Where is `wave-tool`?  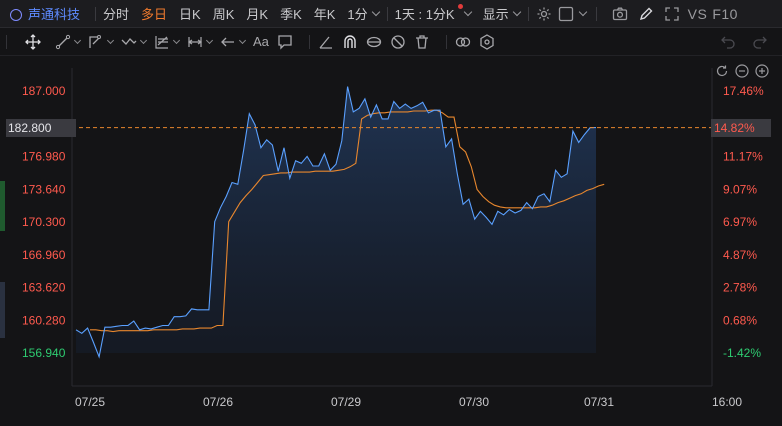 wave-tool is located at coordinates (134, 42).